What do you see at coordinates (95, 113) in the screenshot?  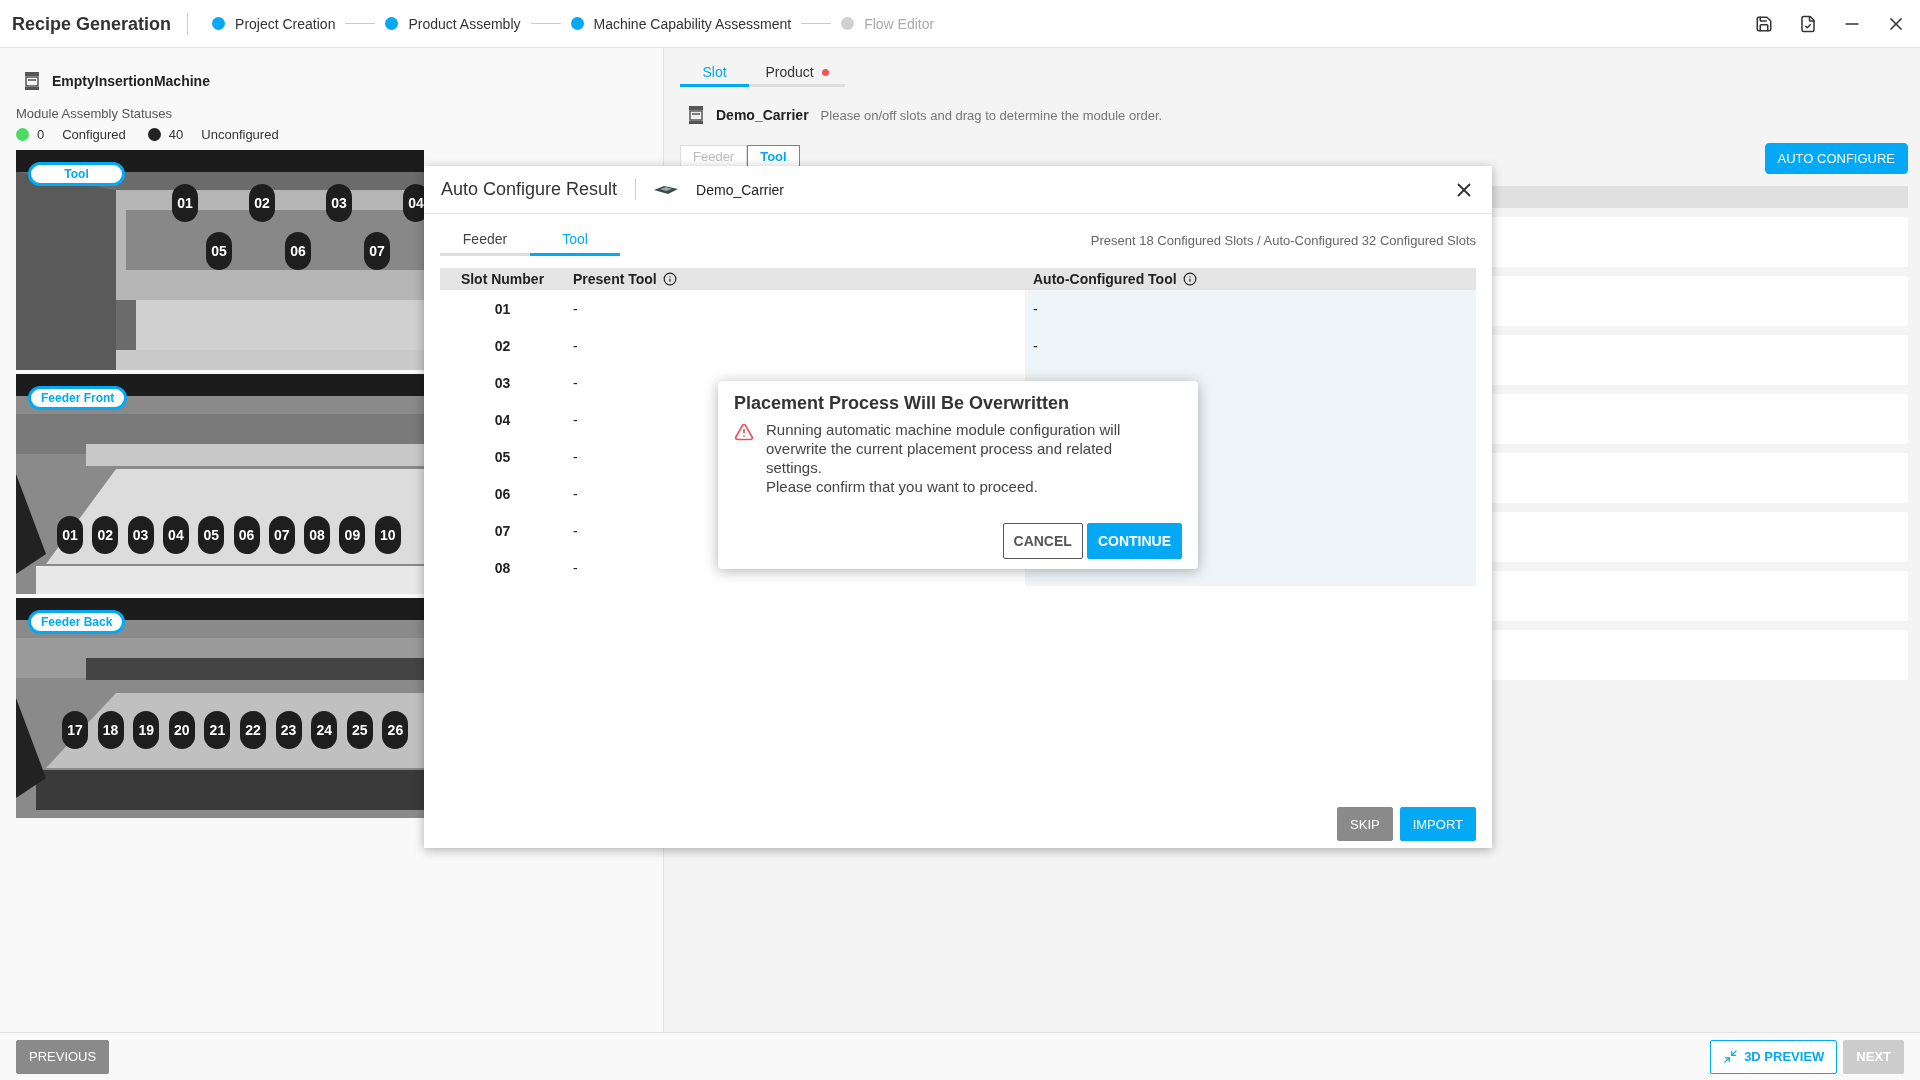 I see `statuses-title: Module Assembly Statuses` at bounding box center [95, 113].